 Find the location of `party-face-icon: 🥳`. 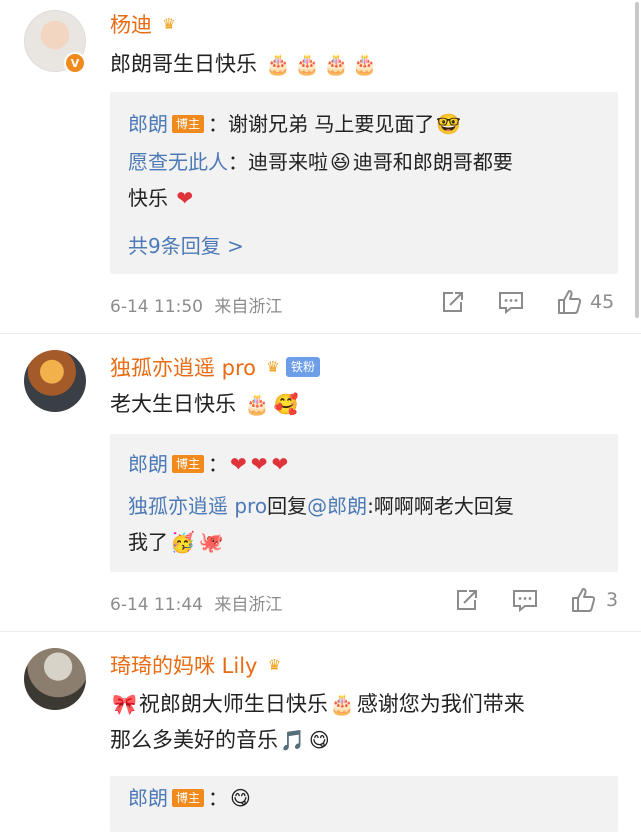

party-face-icon: 🥳 is located at coordinates (182, 542).